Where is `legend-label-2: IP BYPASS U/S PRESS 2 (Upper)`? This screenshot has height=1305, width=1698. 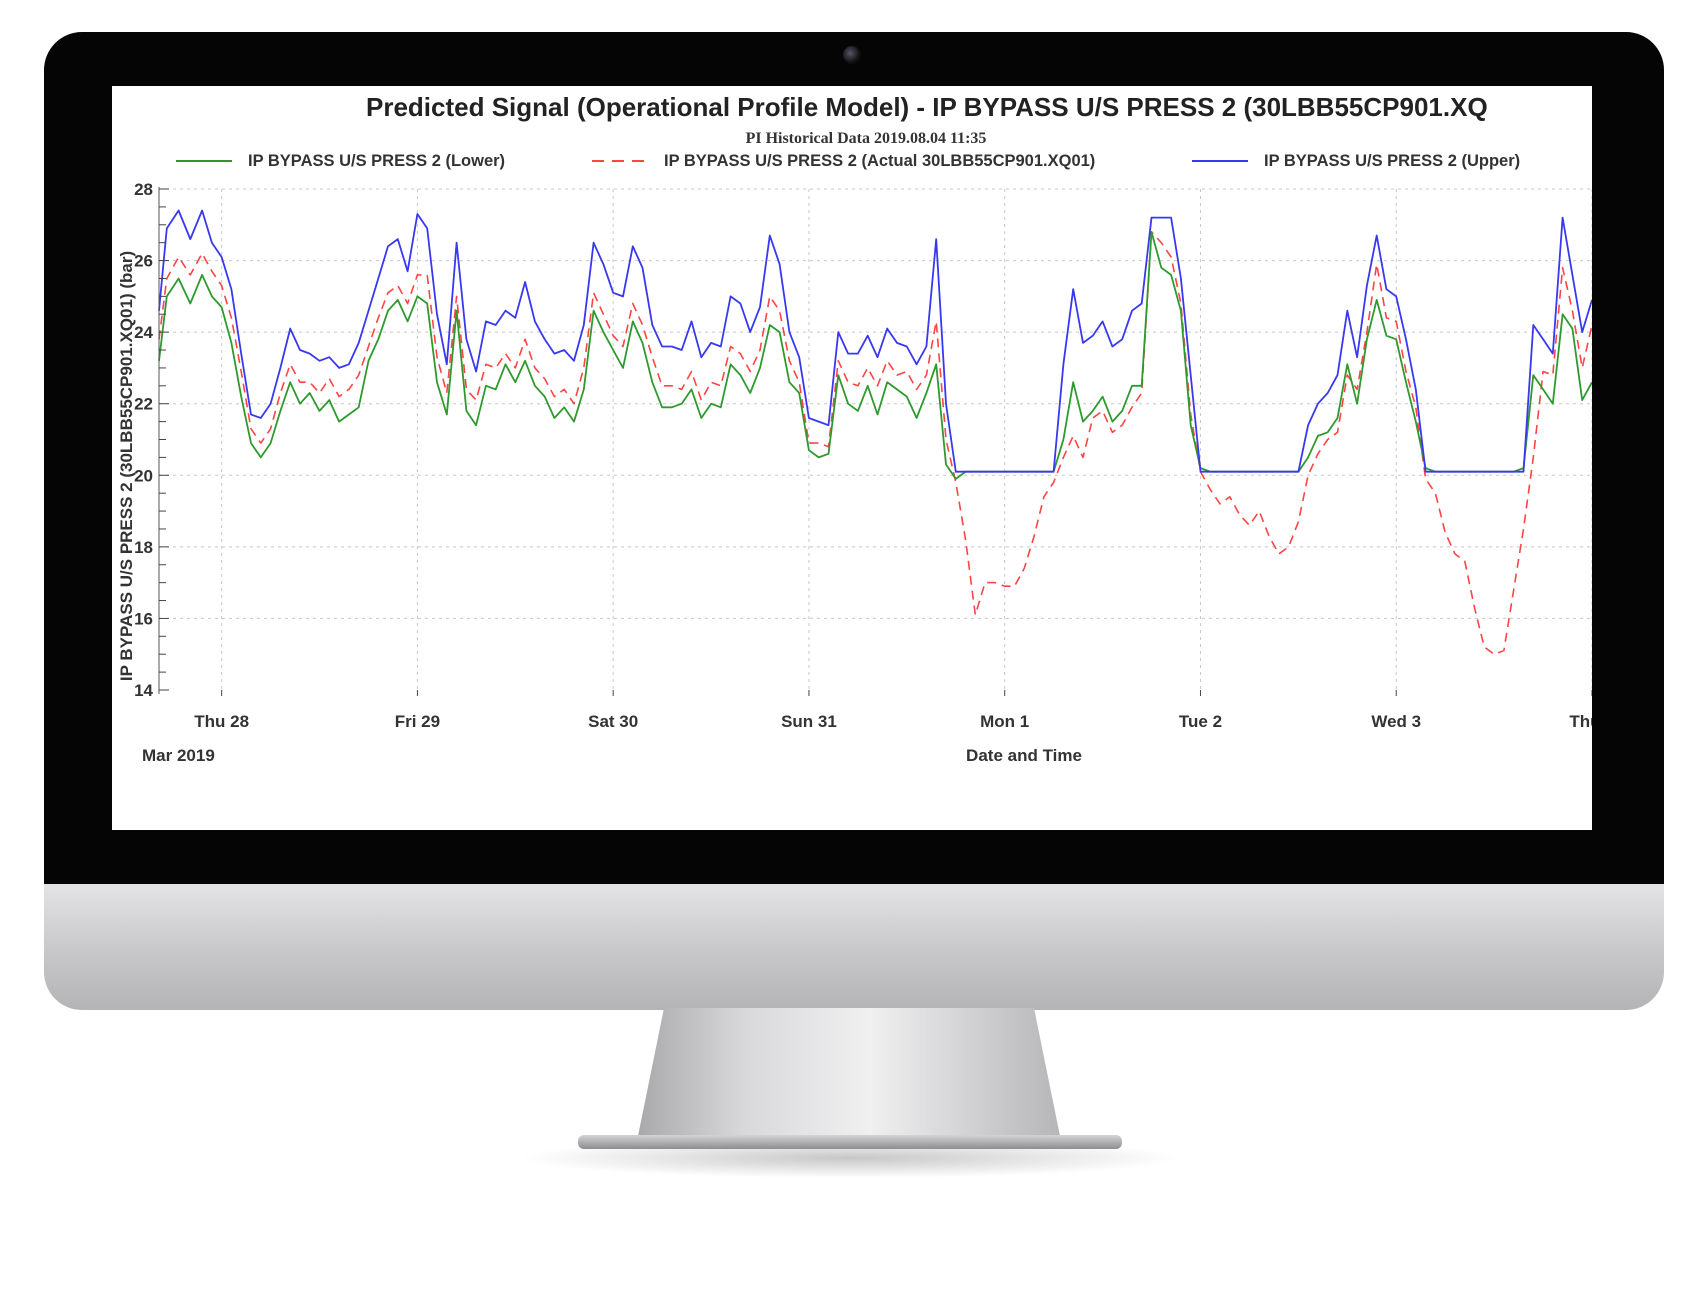
legend-label-2: IP BYPASS U/S PRESS 2 (Upper) is located at coordinates (1392, 161).